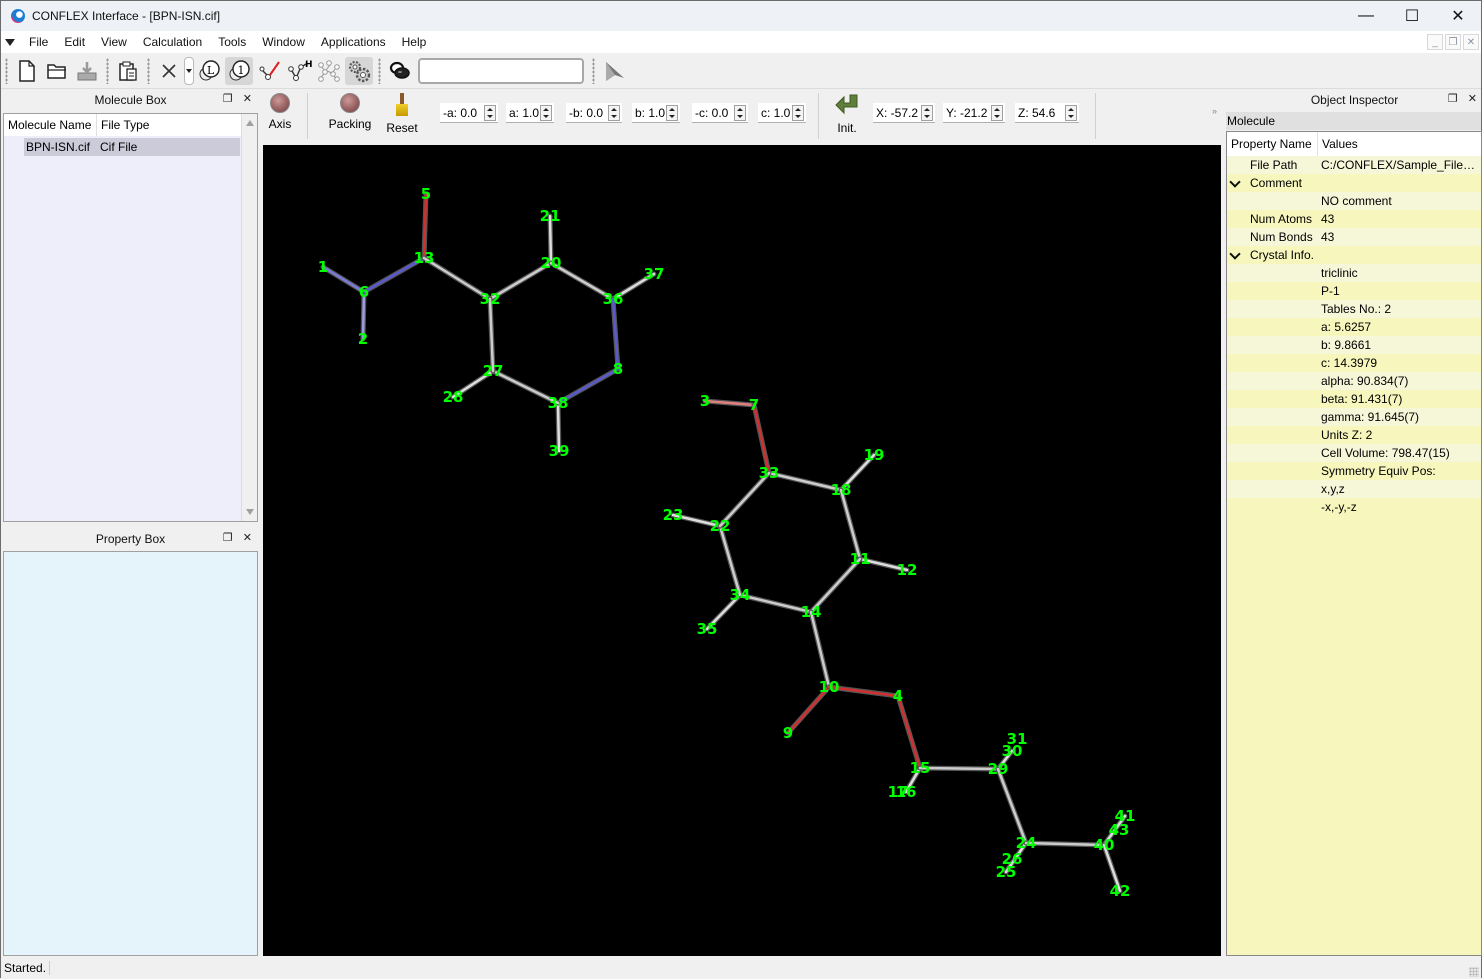  What do you see at coordinates (920, 768) in the screenshot?
I see `atom-label: 15` at bounding box center [920, 768].